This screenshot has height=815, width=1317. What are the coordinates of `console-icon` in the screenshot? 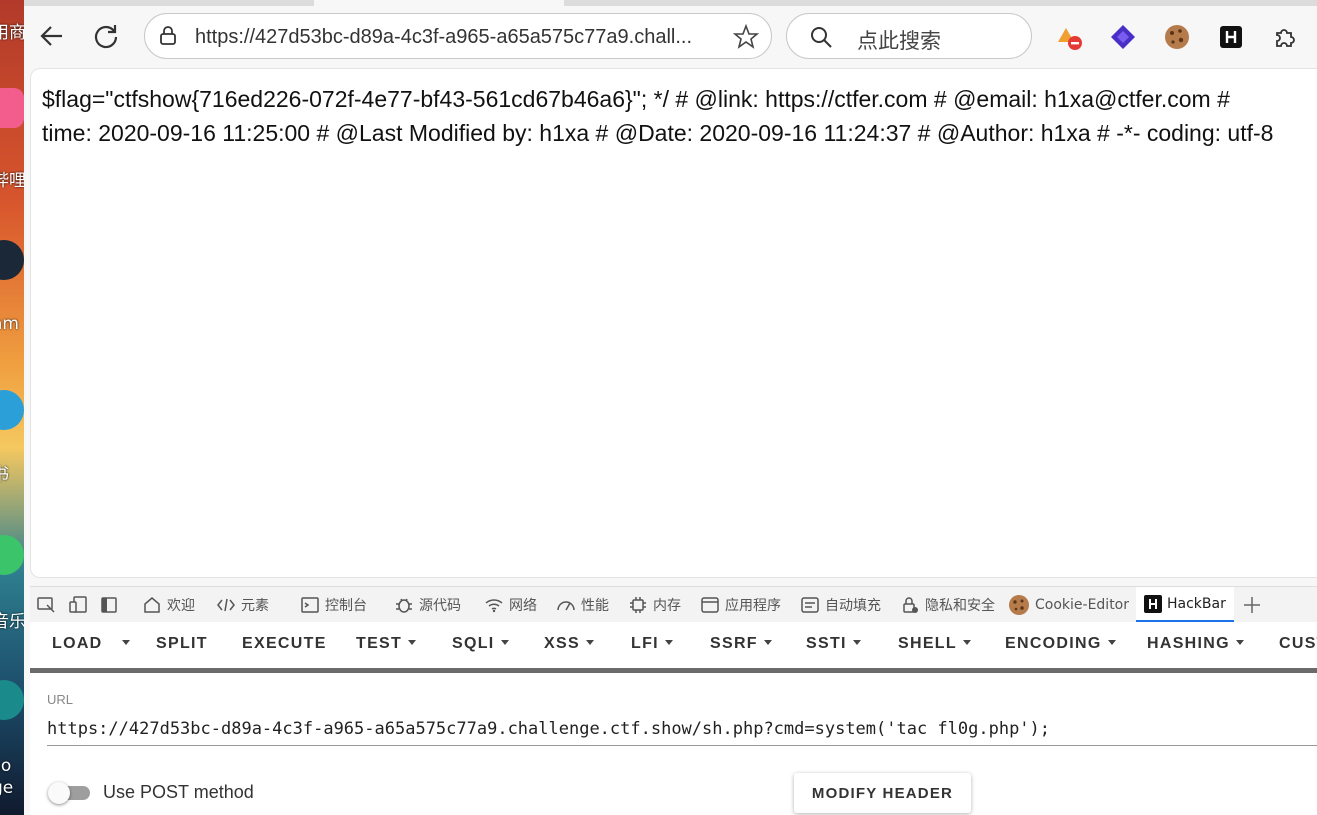 It's located at (310, 605).